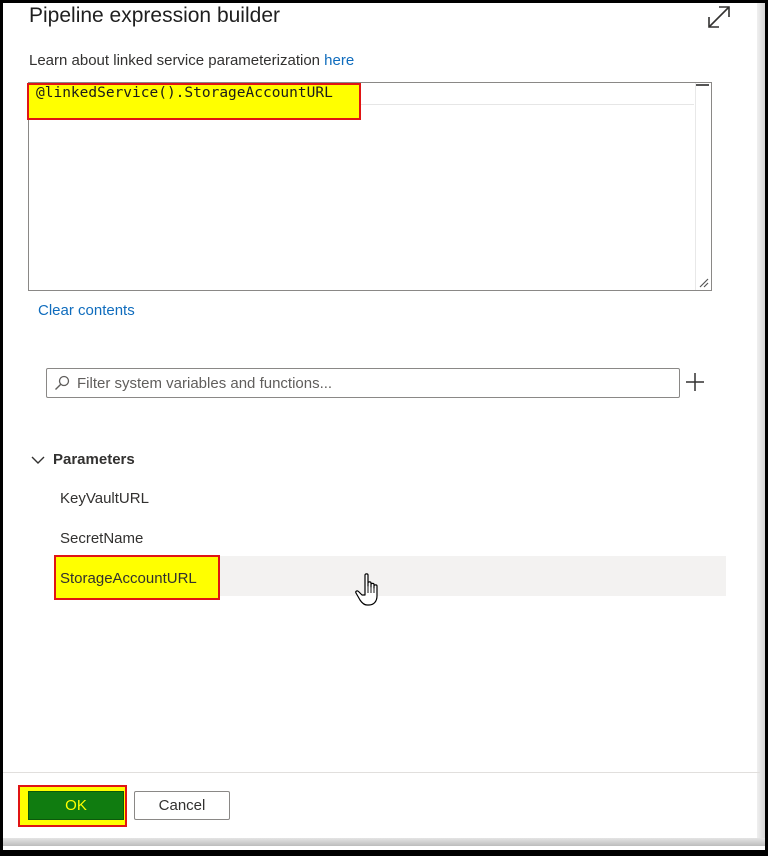 This screenshot has width=768, height=856. I want to click on editor-scrollbar, so click(703, 186).